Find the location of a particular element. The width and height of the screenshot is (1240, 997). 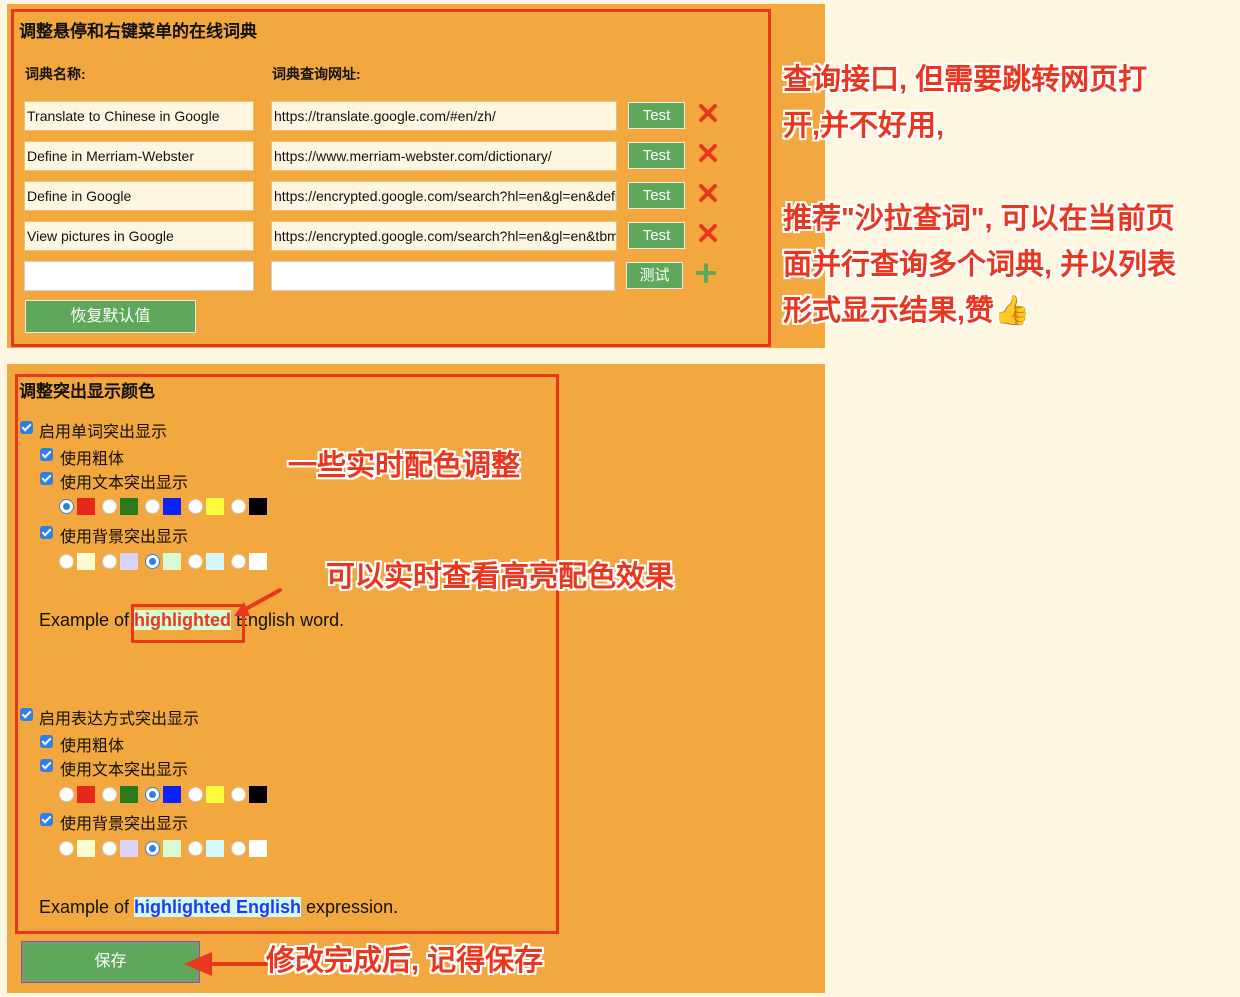

enable-word-highlight-label: 启用单词突出显示 is located at coordinates (103, 432).